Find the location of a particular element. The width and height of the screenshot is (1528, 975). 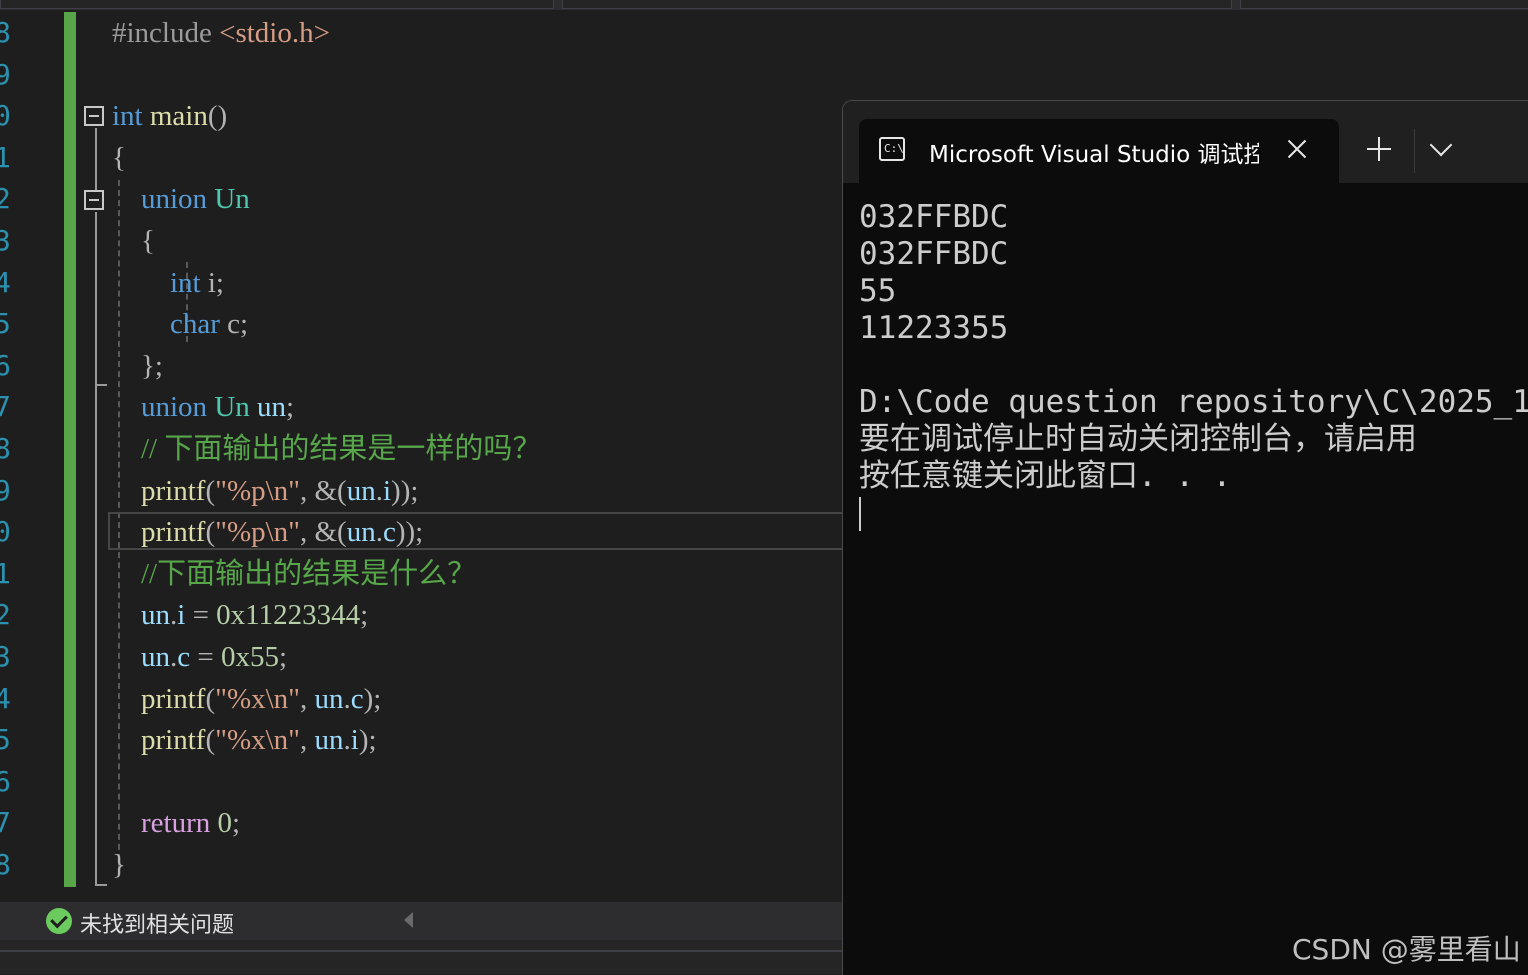

new-tab-plus-icon is located at coordinates (1379, 149).